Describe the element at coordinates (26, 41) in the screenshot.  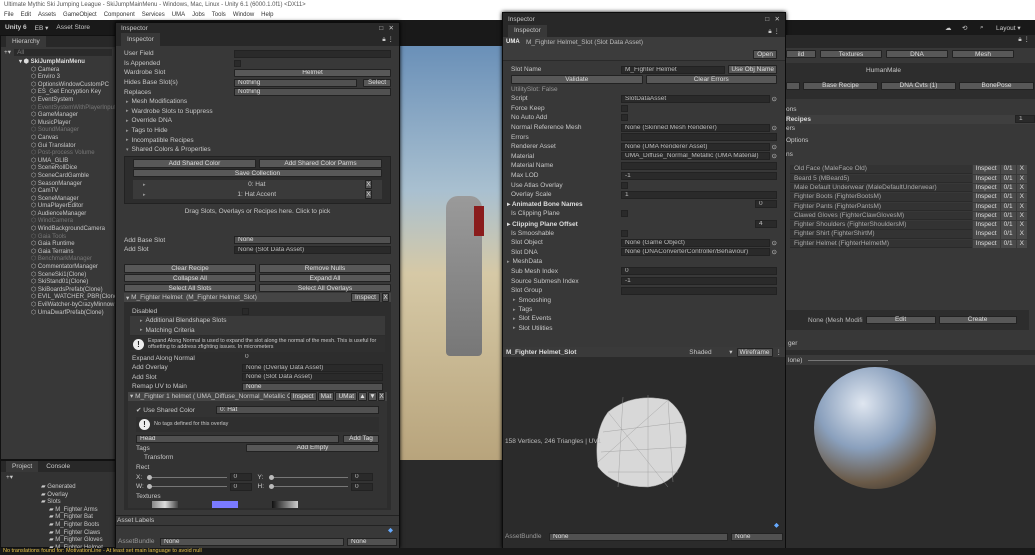
I see `tab-hierarchy: Hierarchy` at that location.